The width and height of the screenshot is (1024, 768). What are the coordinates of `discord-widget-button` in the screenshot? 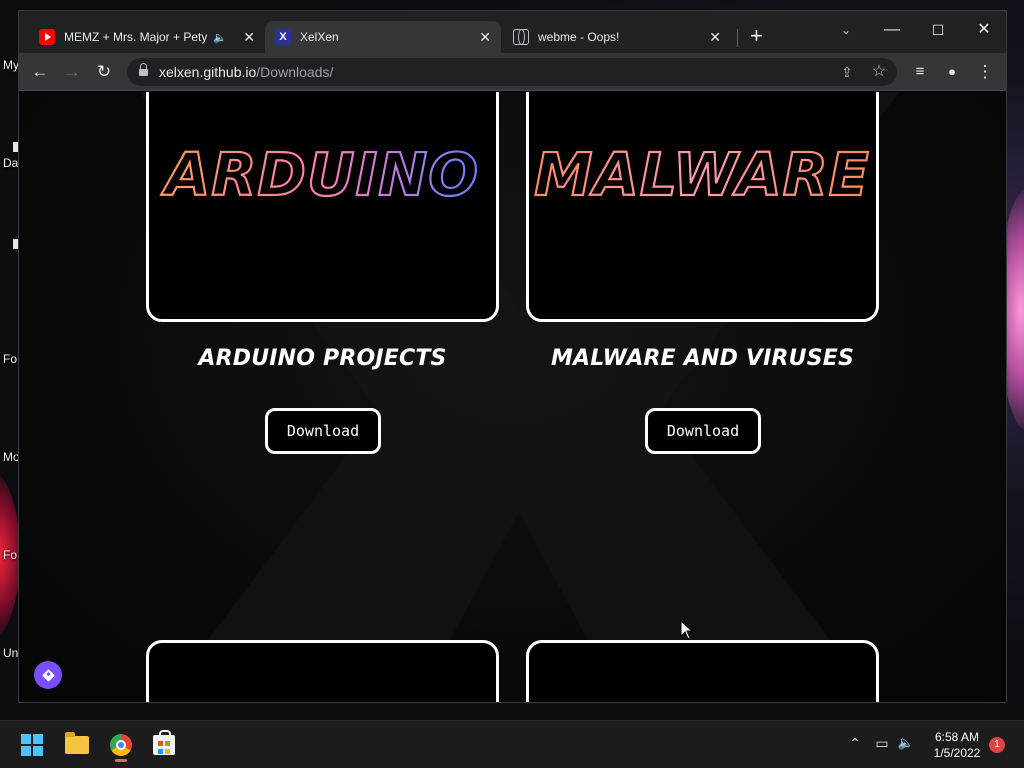 It's located at (48, 675).